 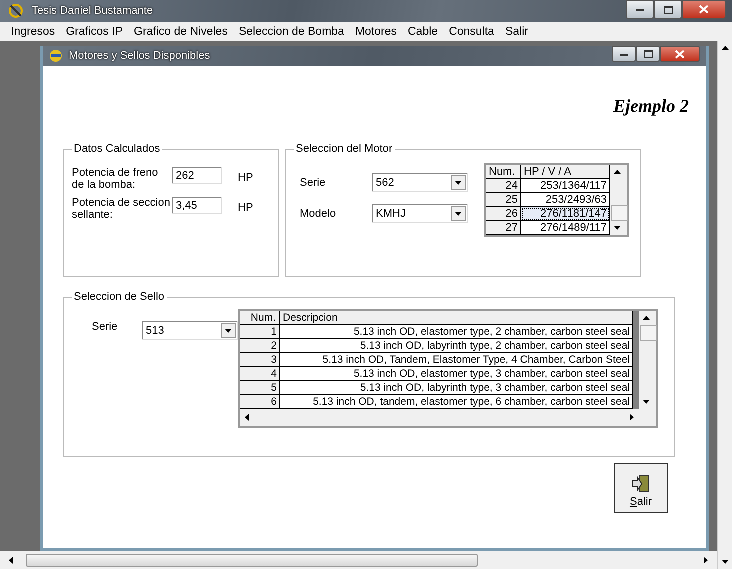 I want to click on menu-item: Graficos IP, so click(x=94, y=32).